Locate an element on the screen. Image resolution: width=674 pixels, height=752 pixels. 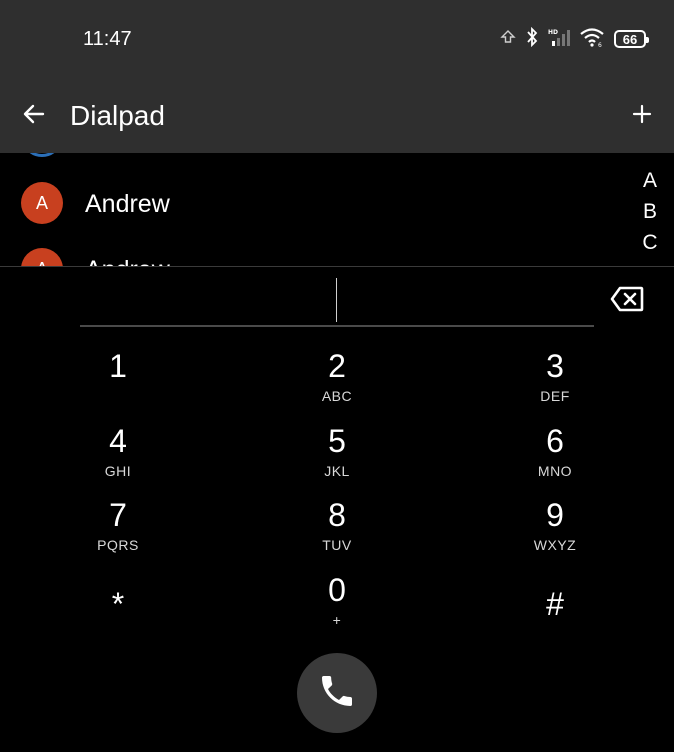
key-0: 0 + is located at coordinates (337, 605).